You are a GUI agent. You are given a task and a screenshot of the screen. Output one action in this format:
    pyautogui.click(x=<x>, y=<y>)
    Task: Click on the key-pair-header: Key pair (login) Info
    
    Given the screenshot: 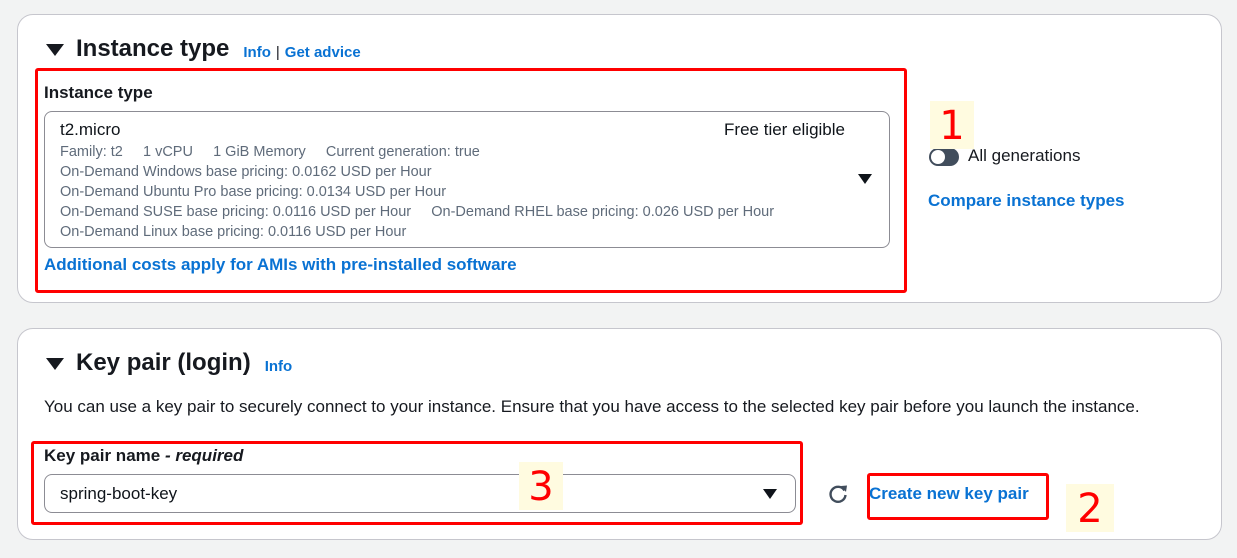 What is the action you would take?
    pyautogui.click(x=169, y=363)
    